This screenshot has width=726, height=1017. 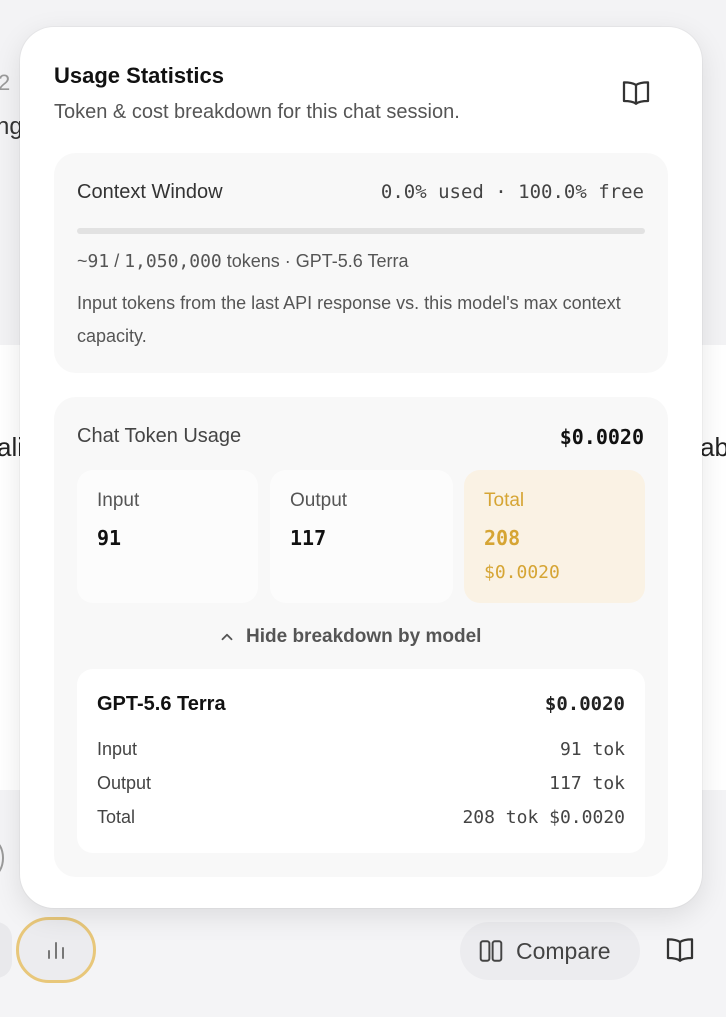 What do you see at coordinates (124, 783) in the screenshot?
I see `model-row-label: Output` at bounding box center [124, 783].